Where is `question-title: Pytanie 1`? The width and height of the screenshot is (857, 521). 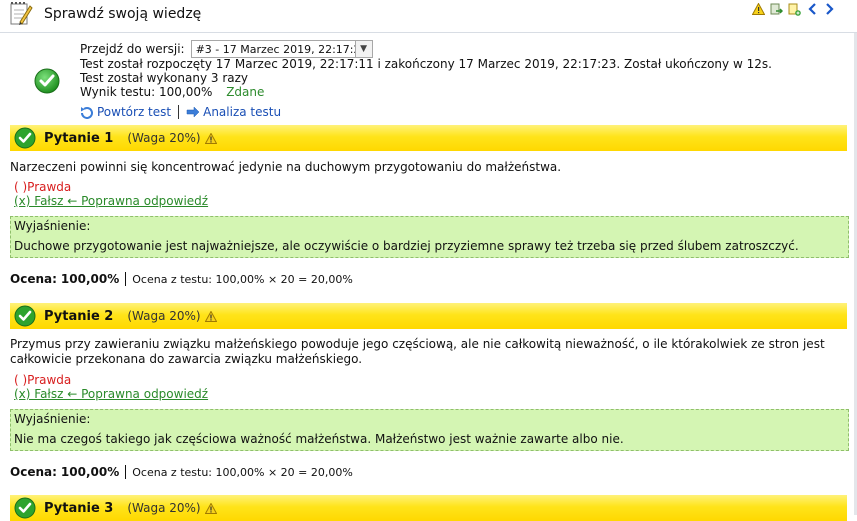 question-title: Pytanie 1 is located at coordinates (79, 138).